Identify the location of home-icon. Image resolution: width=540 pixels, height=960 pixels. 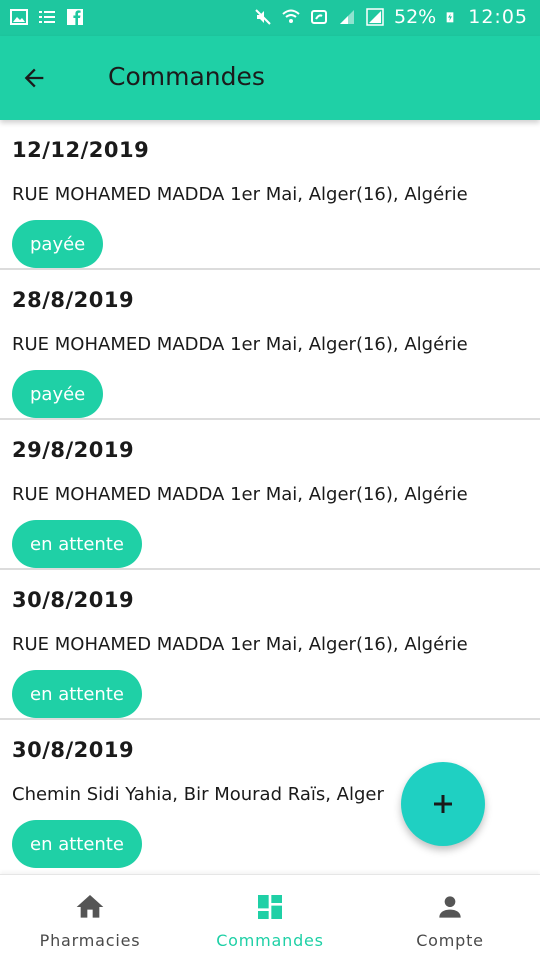
(90, 906).